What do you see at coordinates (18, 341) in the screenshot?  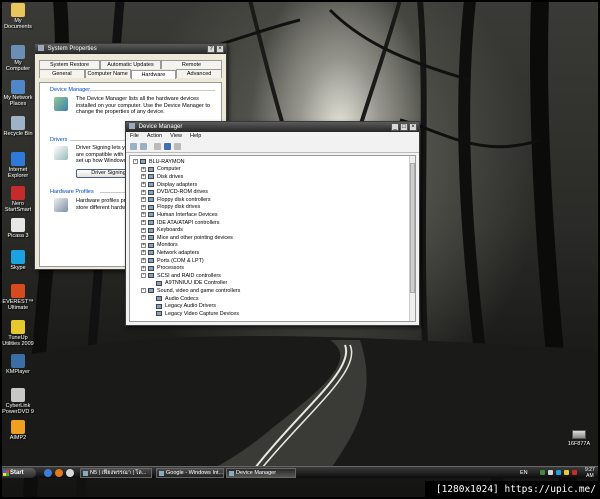 I see `desktop-icon-label: TuneUp Utilities 2009` at bounding box center [18, 341].